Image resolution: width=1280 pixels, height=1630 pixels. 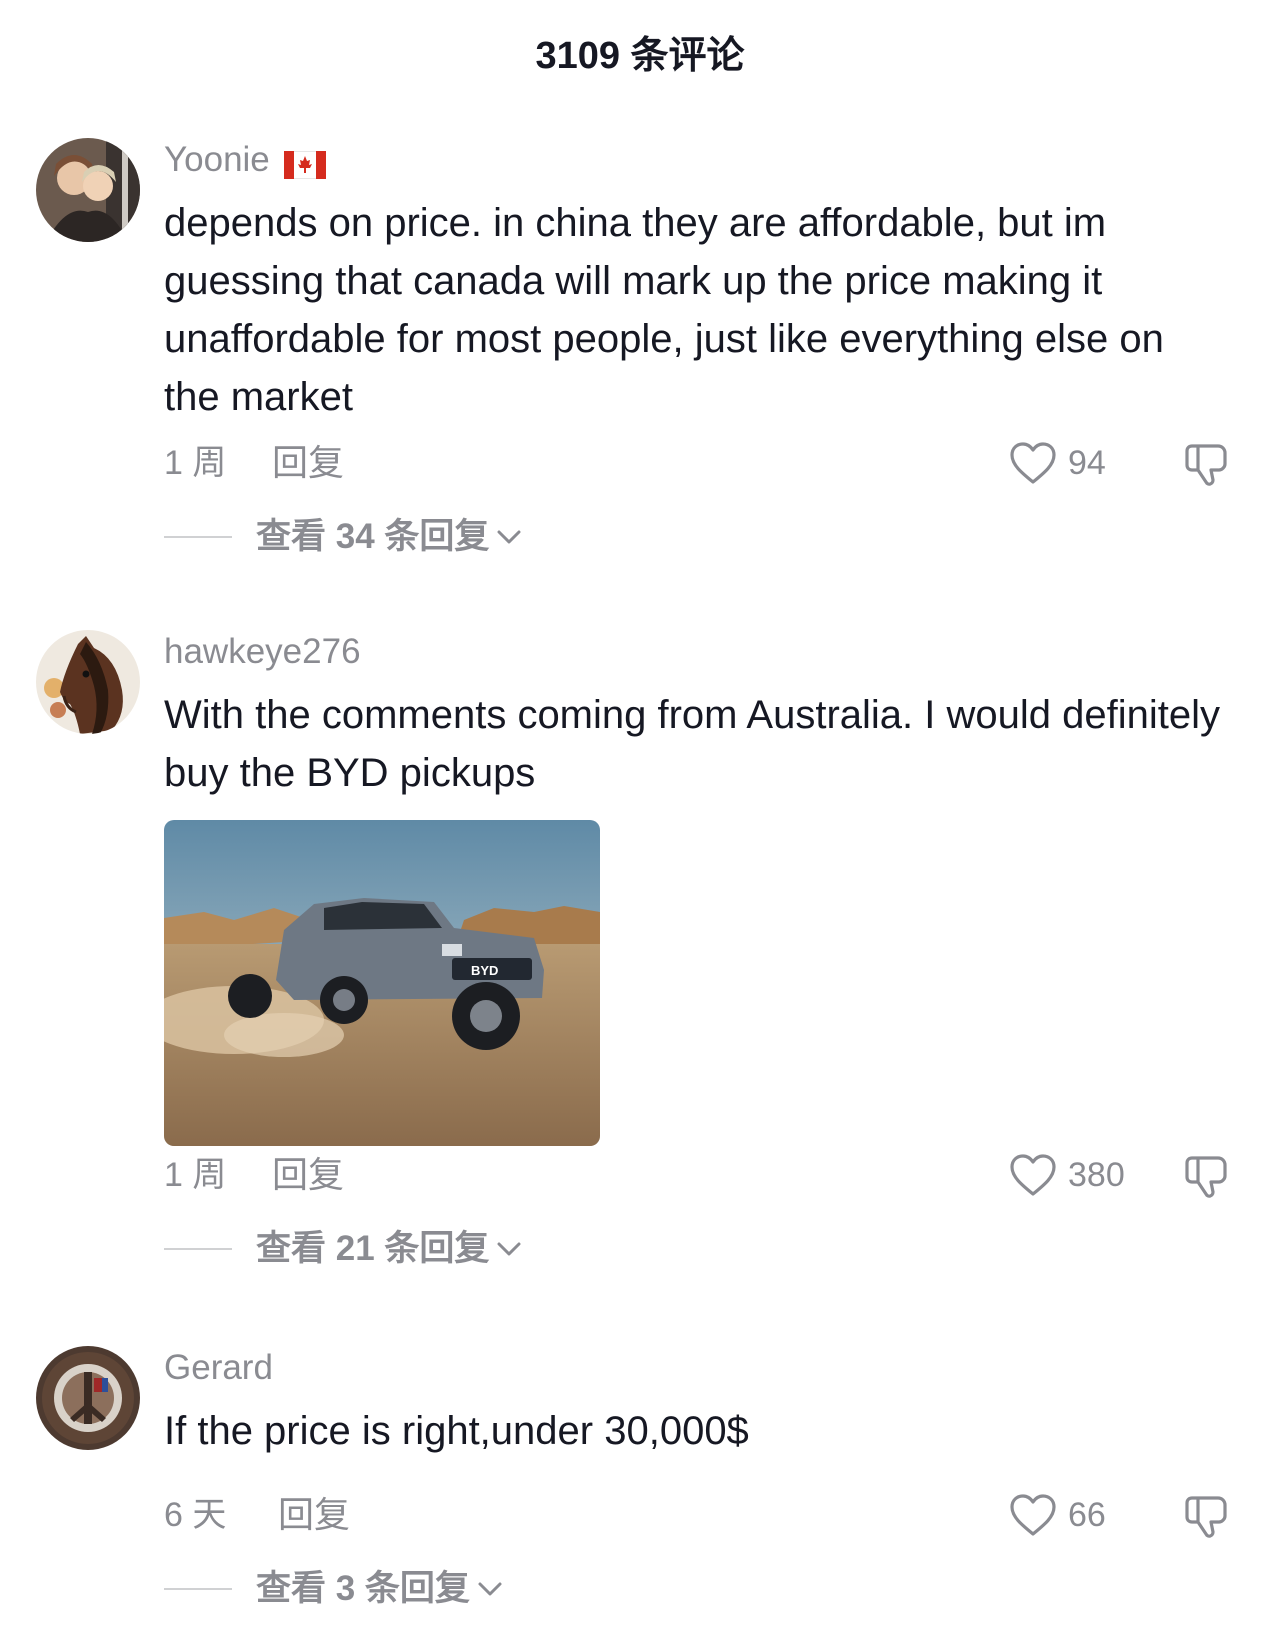 I want to click on comments-header: 3109 条评论, so click(x=640, y=56).